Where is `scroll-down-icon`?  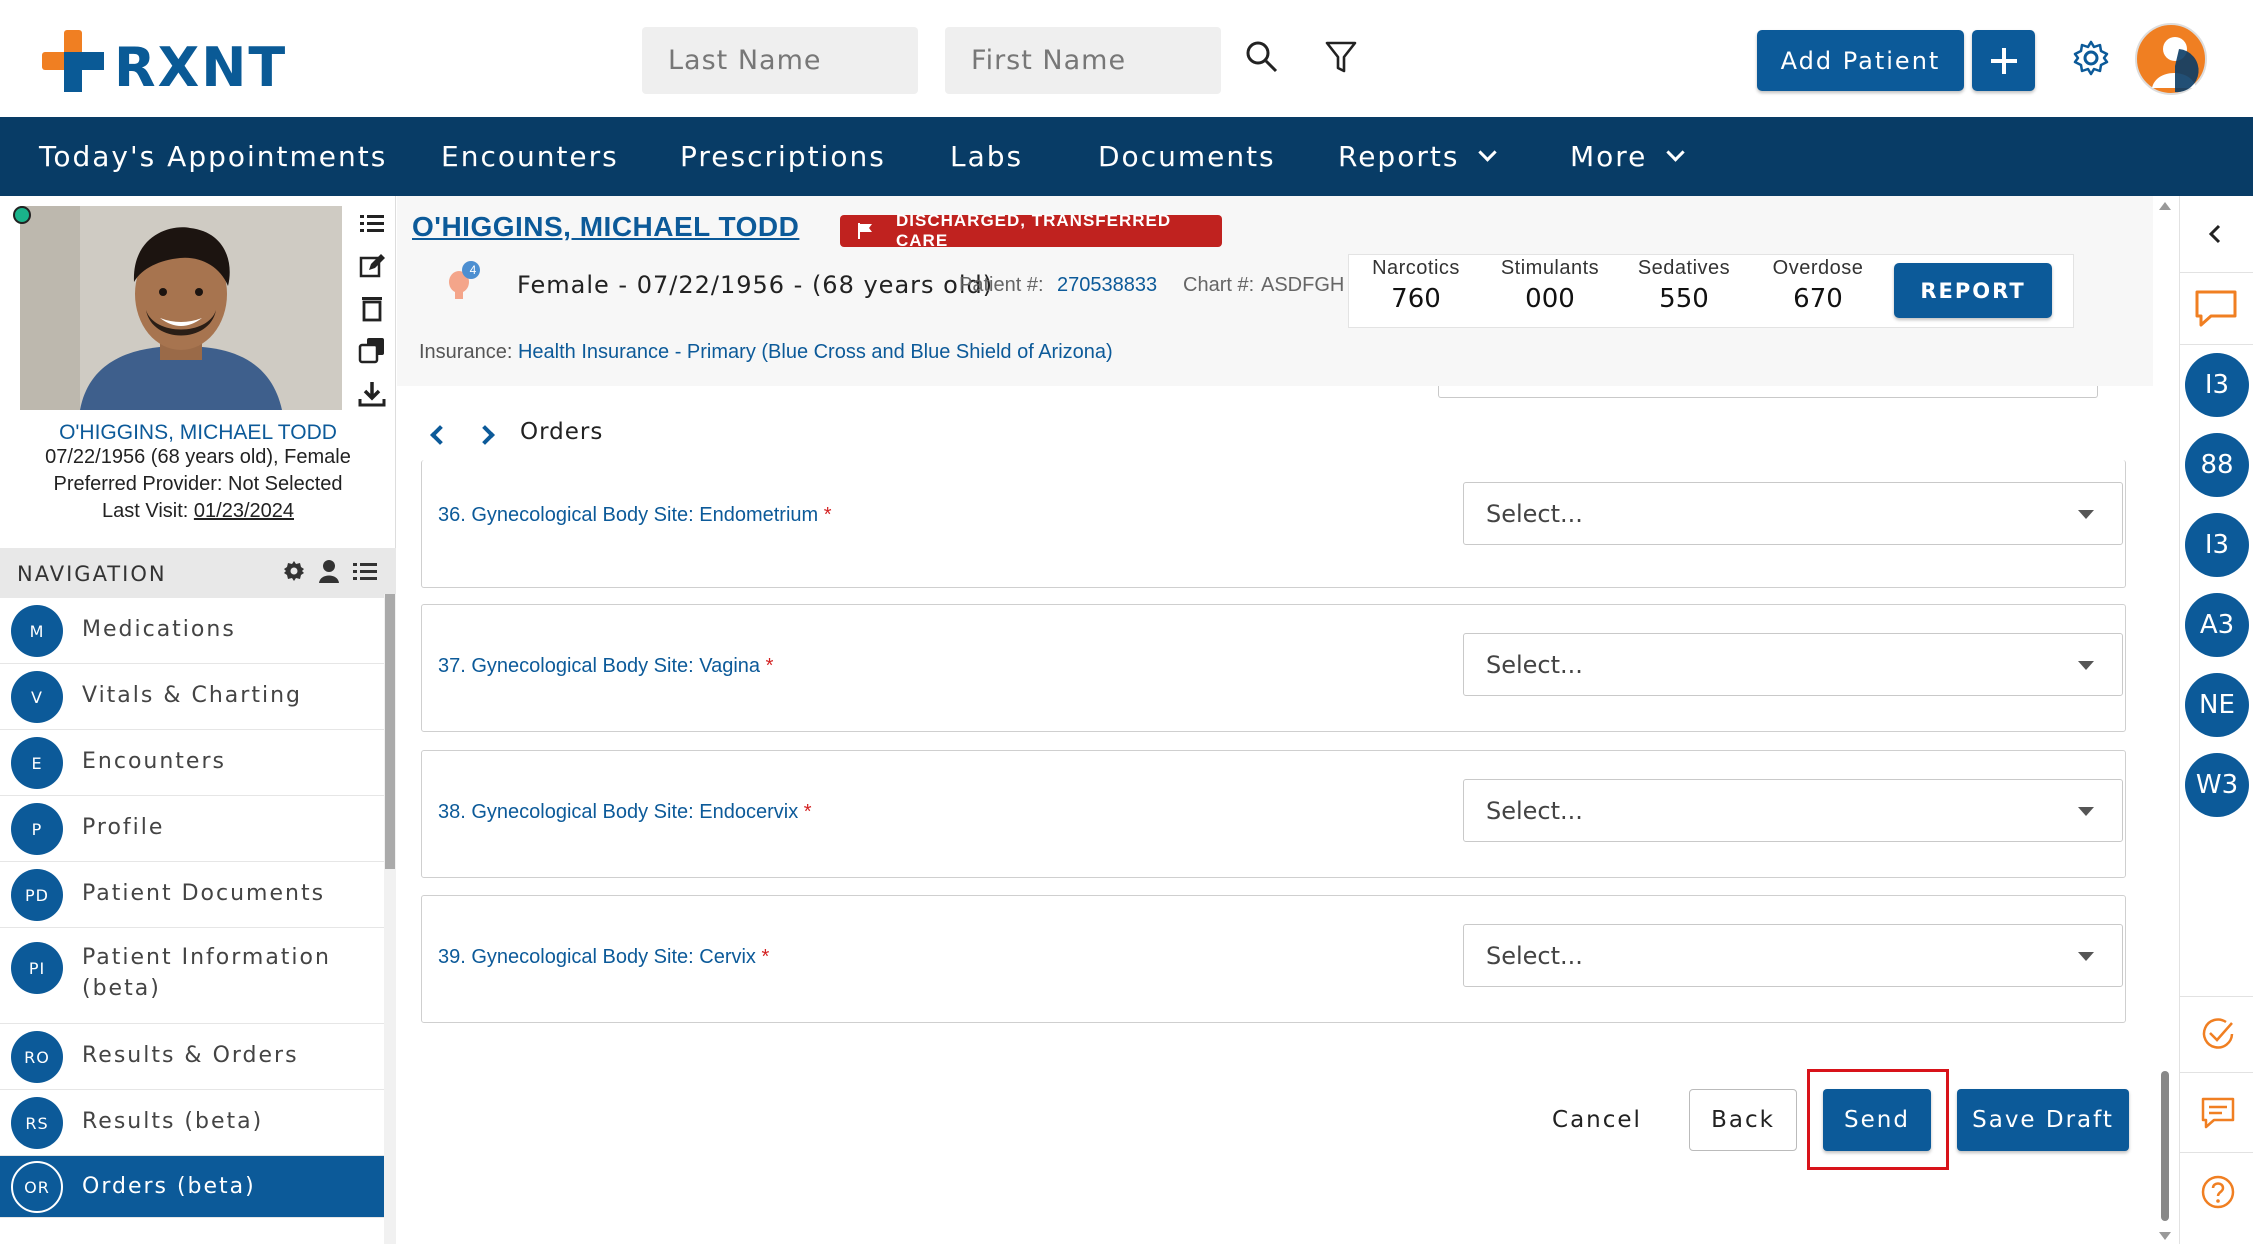 scroll-down-icon is located at coordinates (2165, 1236).